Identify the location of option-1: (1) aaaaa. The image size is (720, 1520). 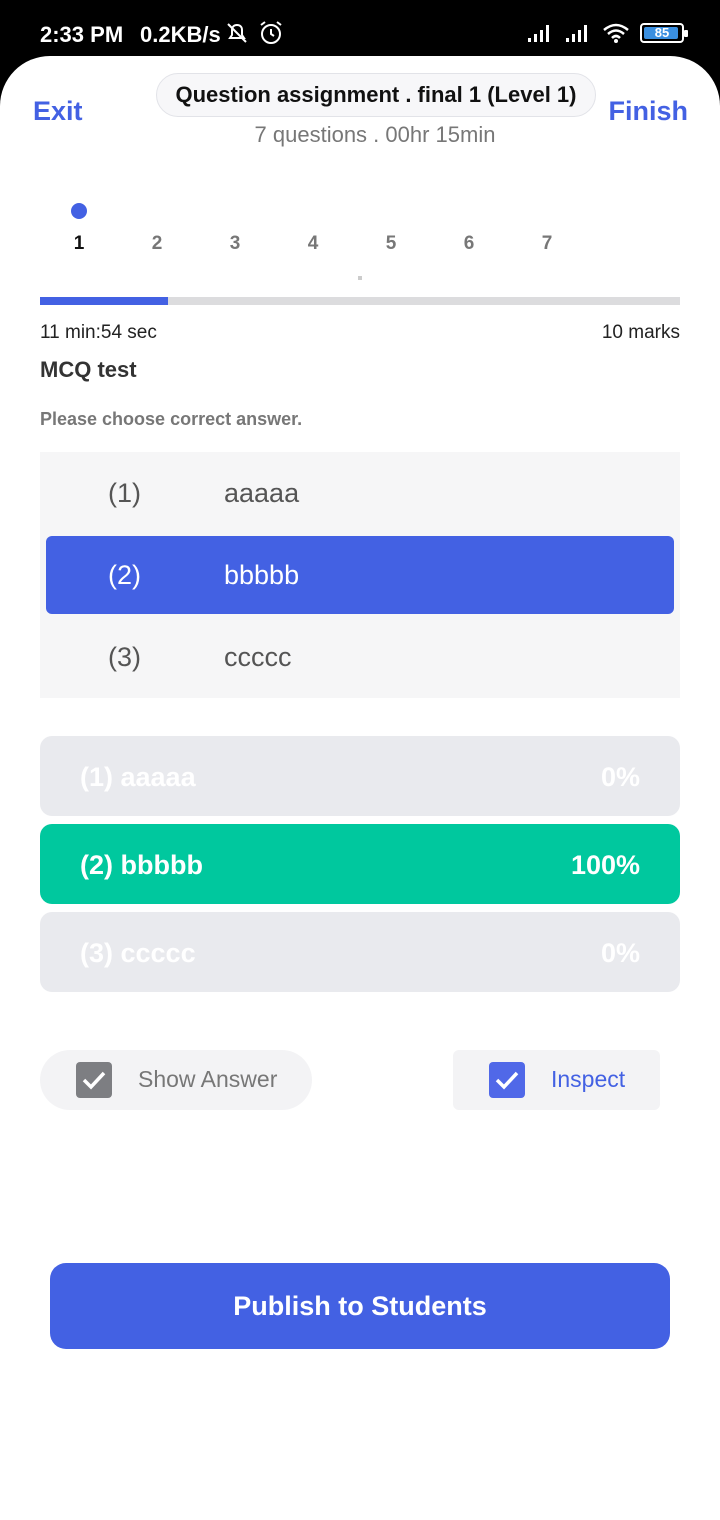
(360, 493).